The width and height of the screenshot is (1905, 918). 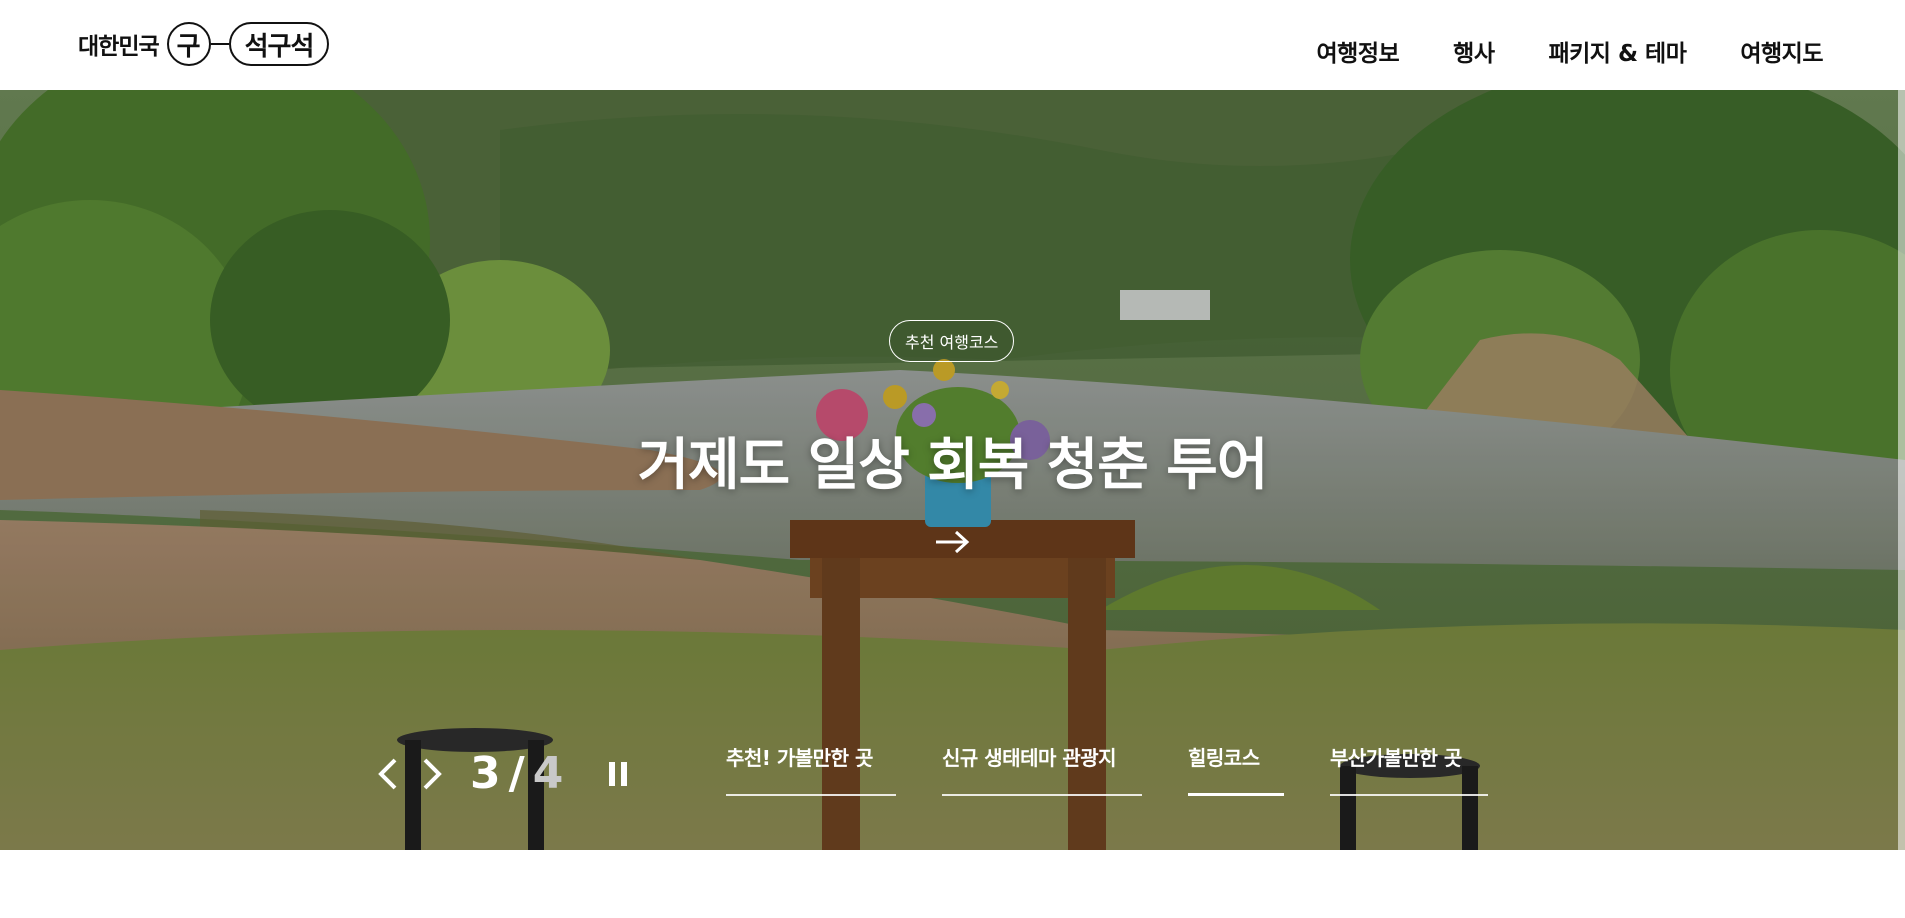 I want to click on logo-circle: 구, so click(x=188, y=44).